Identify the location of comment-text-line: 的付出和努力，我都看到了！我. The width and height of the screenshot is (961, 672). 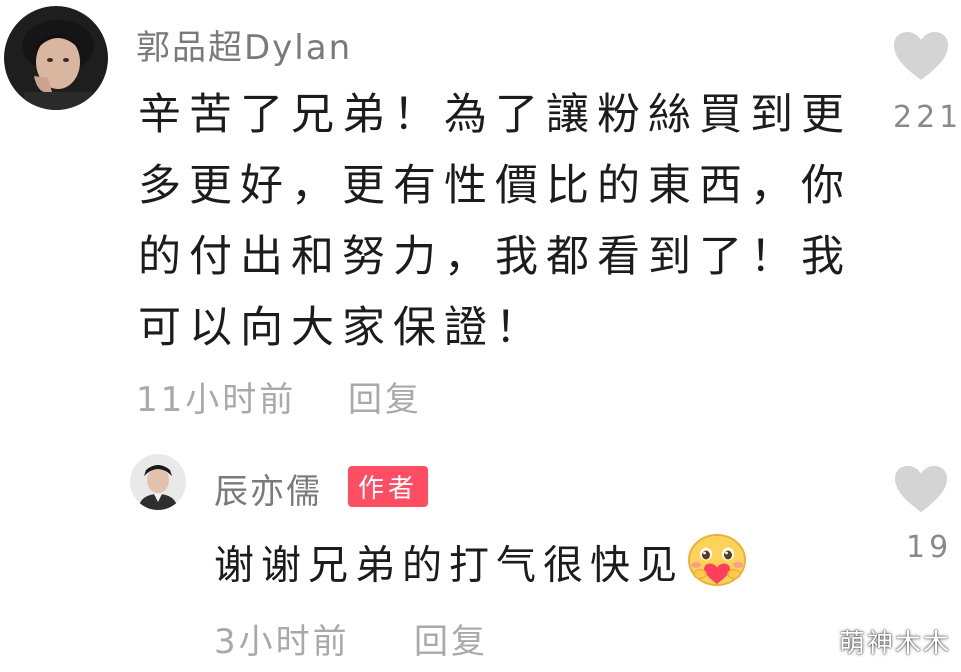
(495, 257).